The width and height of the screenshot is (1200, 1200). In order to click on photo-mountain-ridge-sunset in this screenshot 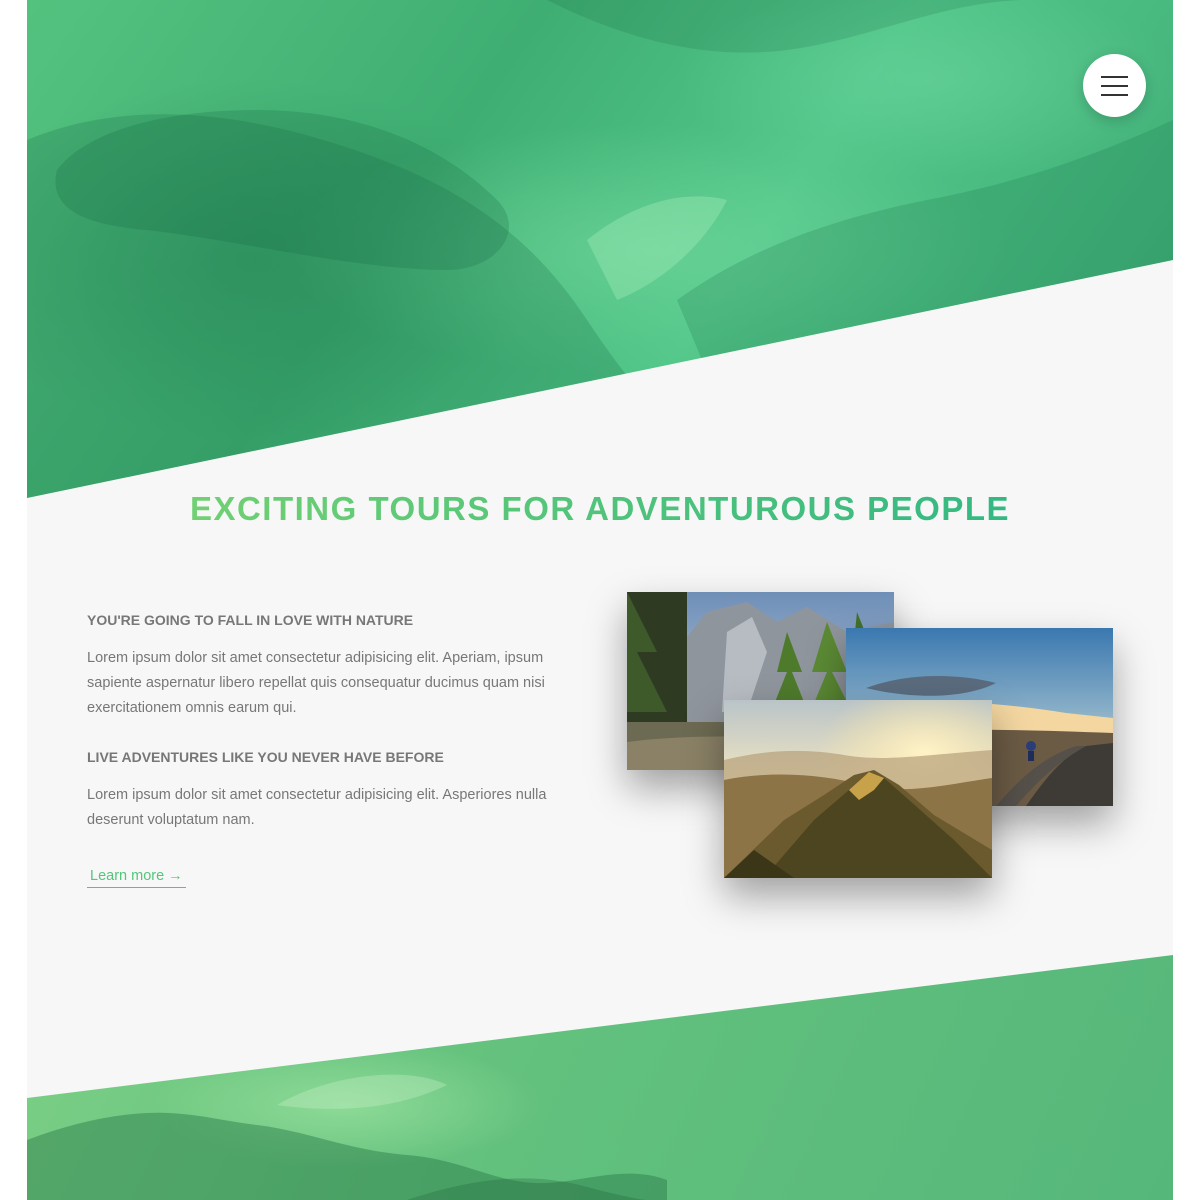, I will do `click(858, 789)`.